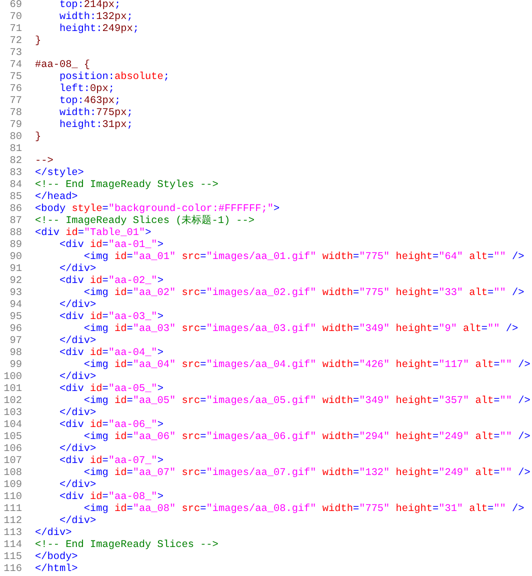 The image size is (532, 576). I want to click on line-number: 115, so click(12, 558).